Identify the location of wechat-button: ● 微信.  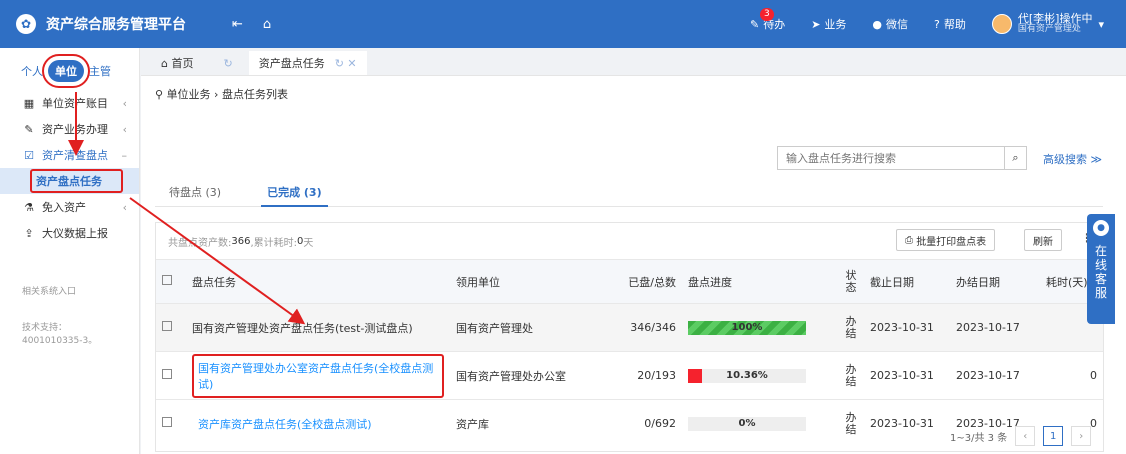
(890, 24).